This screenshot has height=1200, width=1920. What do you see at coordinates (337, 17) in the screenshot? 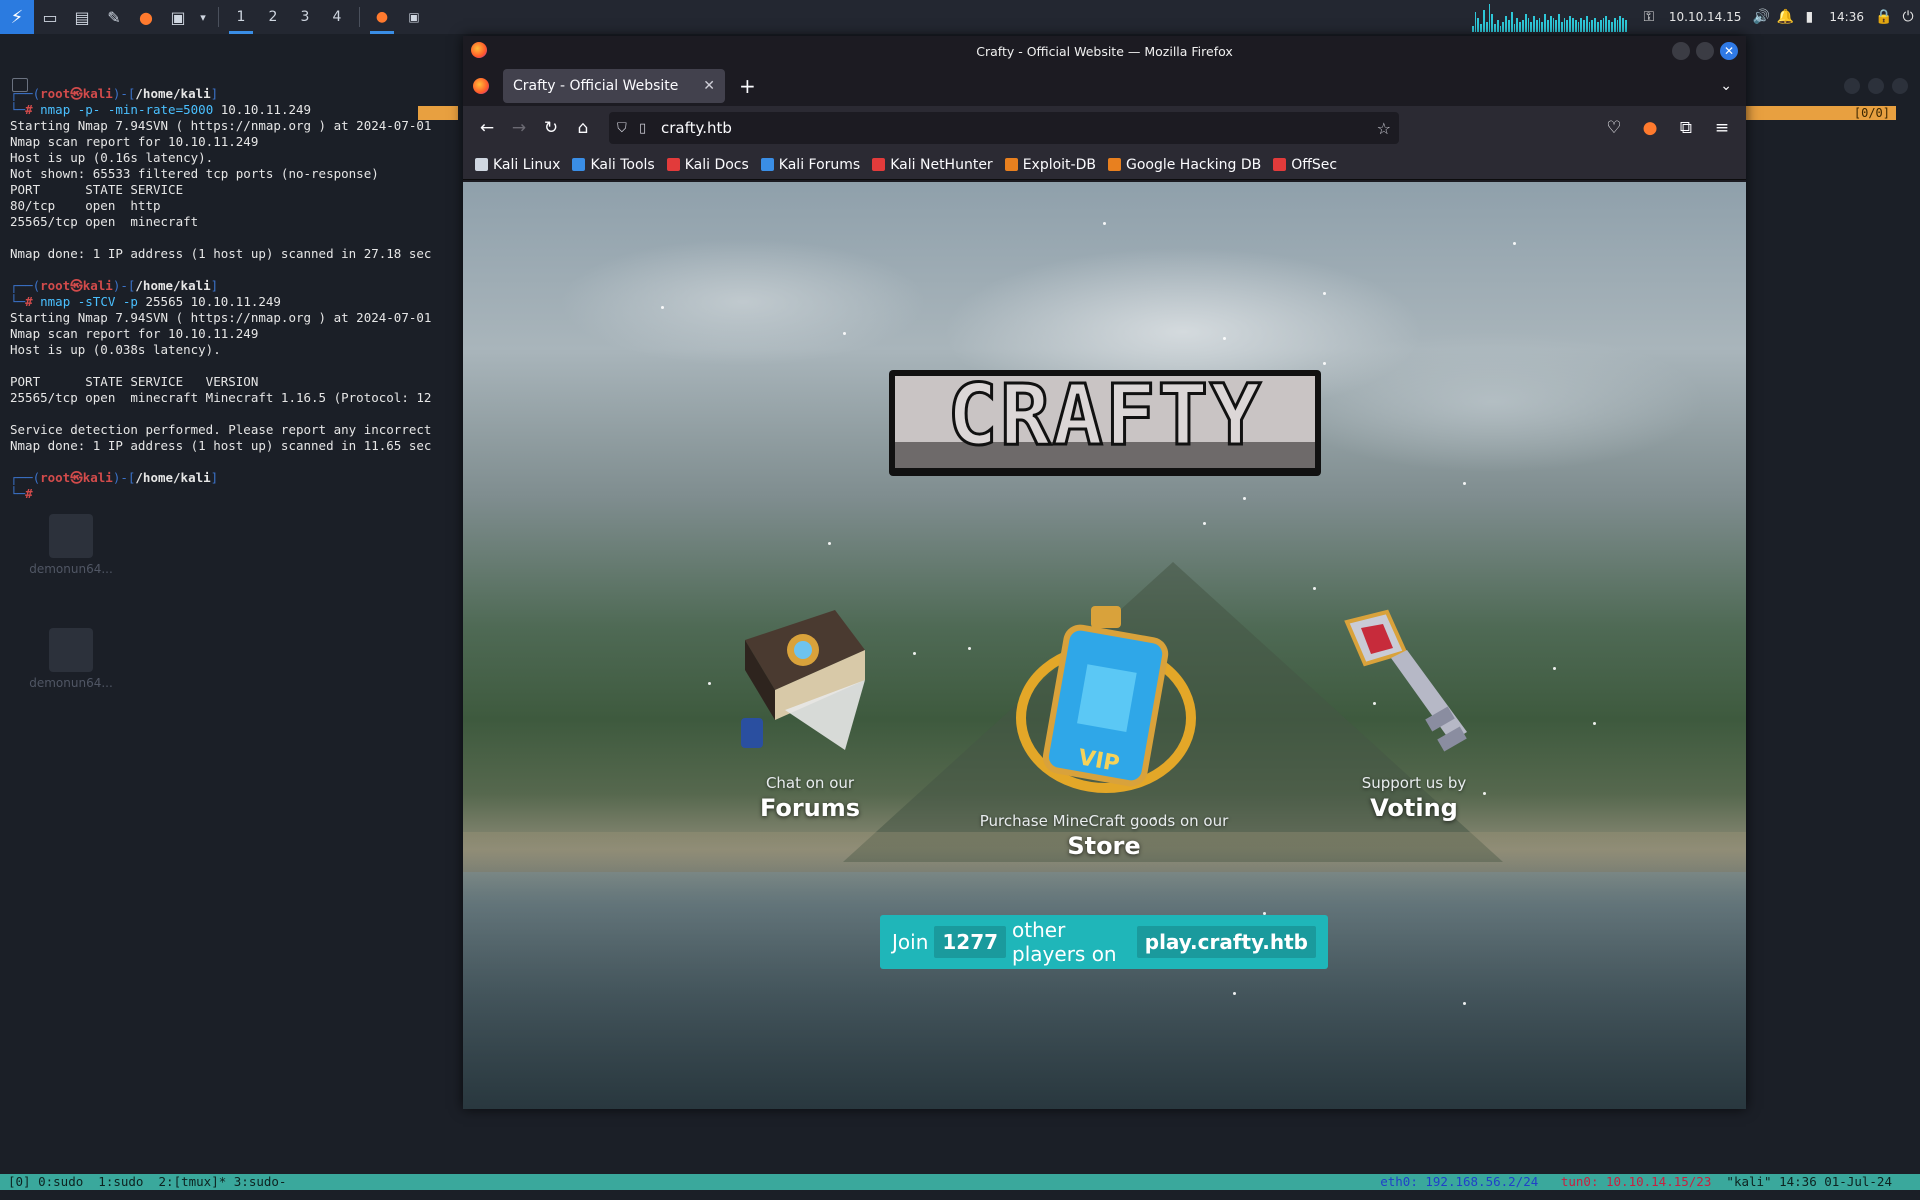
I see `workspace-4: 4` at bounding box center [337, 17].